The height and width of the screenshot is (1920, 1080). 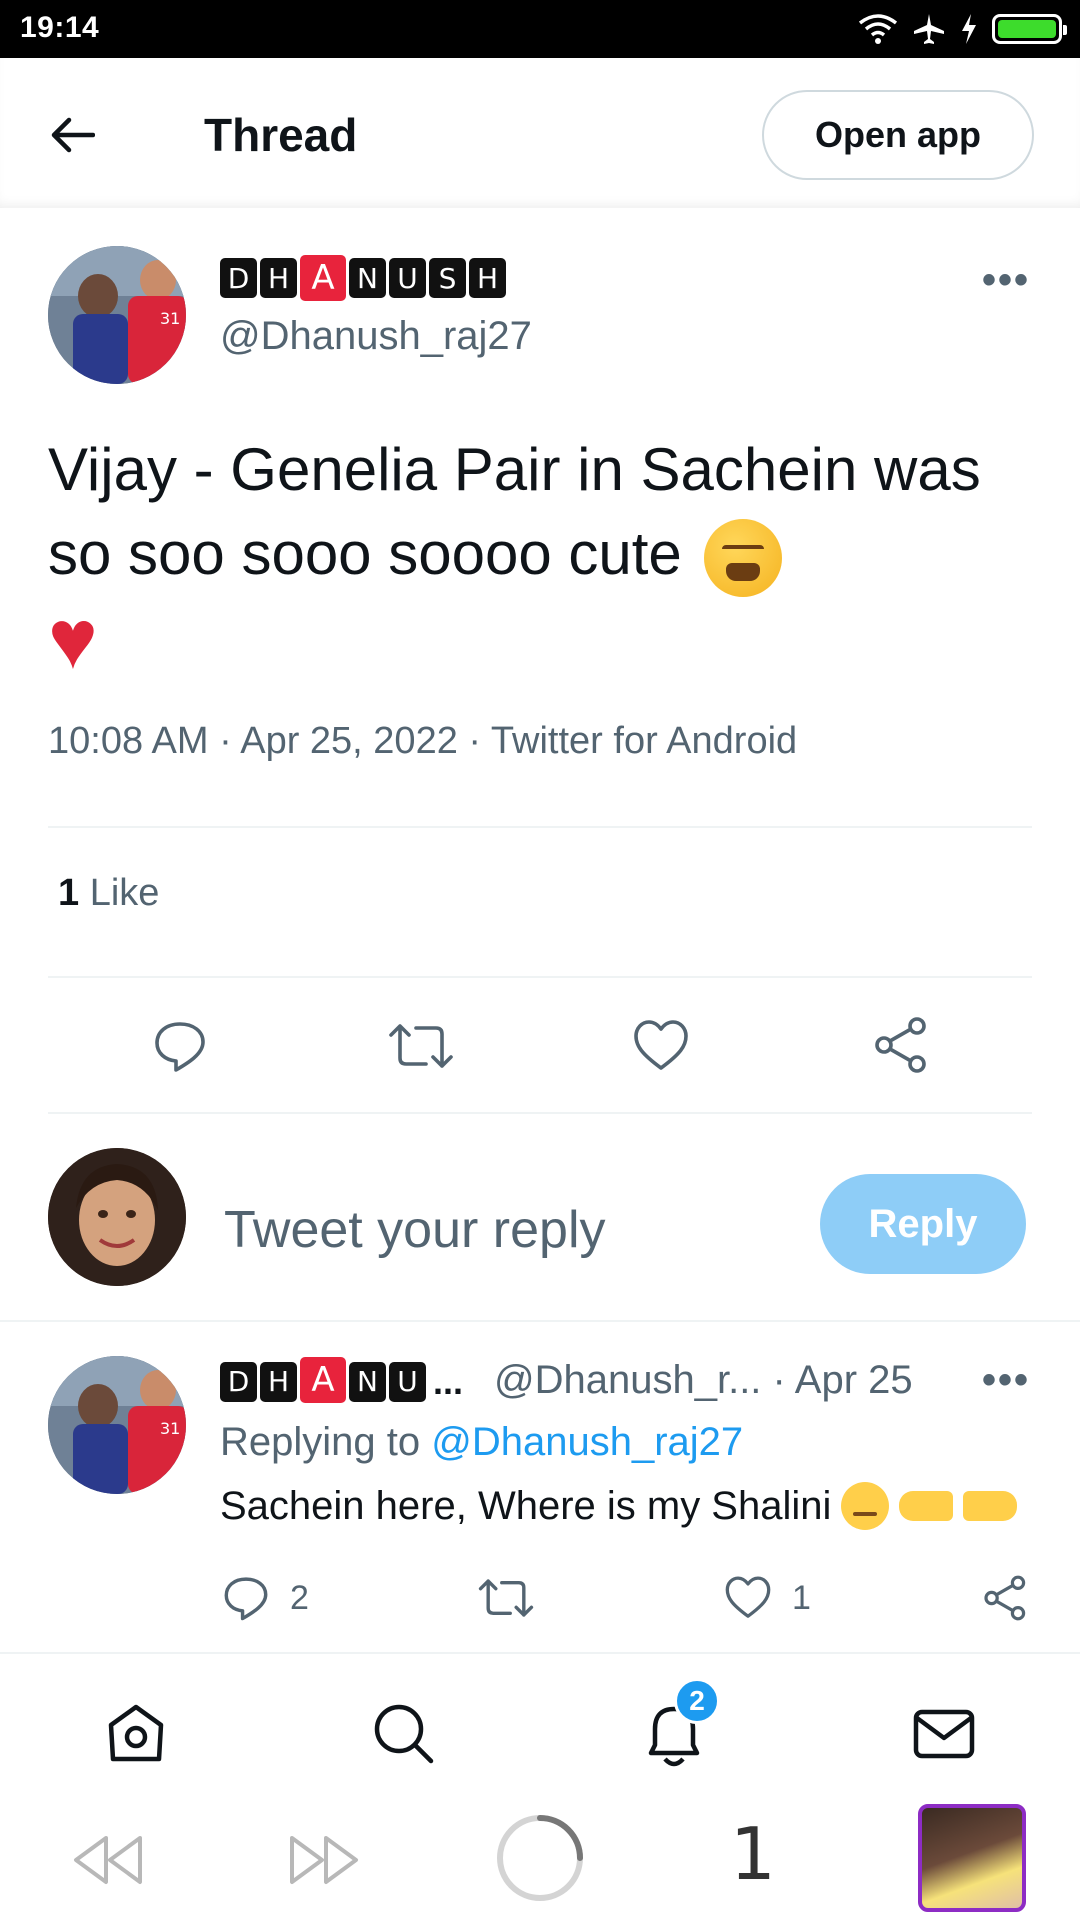 What do you see at coordinates (1006, 280) in the screenshot?
I see `more-options-button: •••` at bounding box center [1006, 280].